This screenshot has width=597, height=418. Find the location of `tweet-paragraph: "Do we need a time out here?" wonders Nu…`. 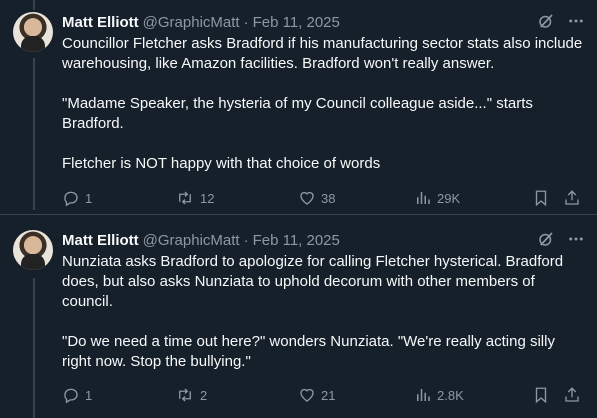

tweet-paragraph: "Do we need a time out here?" wonders Nu… is located at coordinates (308, 351).